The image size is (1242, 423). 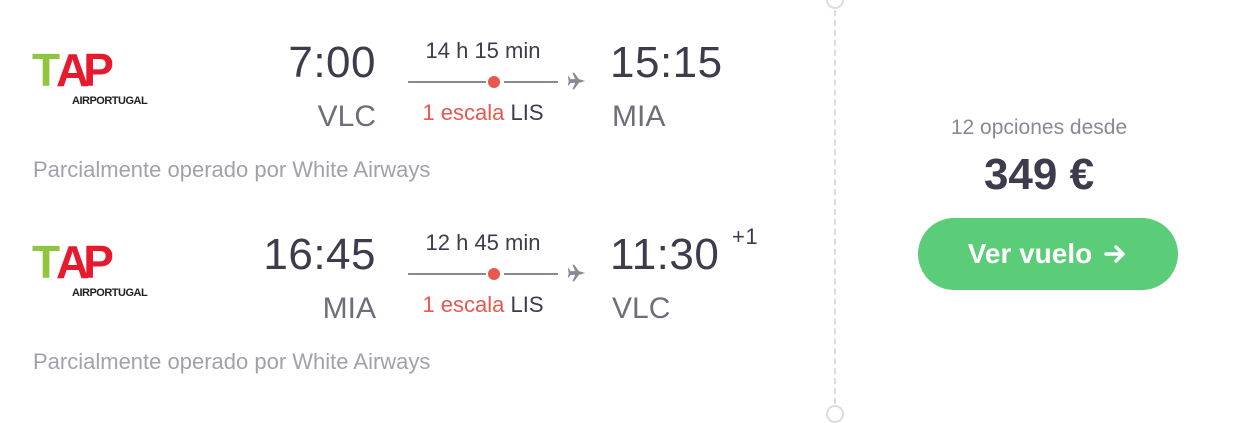 I want to click on price: 349 €, so click(x=1039, y=174).